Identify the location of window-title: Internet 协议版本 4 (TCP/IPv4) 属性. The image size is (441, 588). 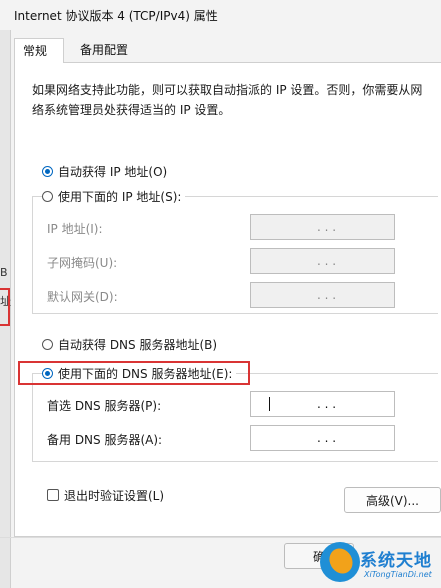
(116, 16).